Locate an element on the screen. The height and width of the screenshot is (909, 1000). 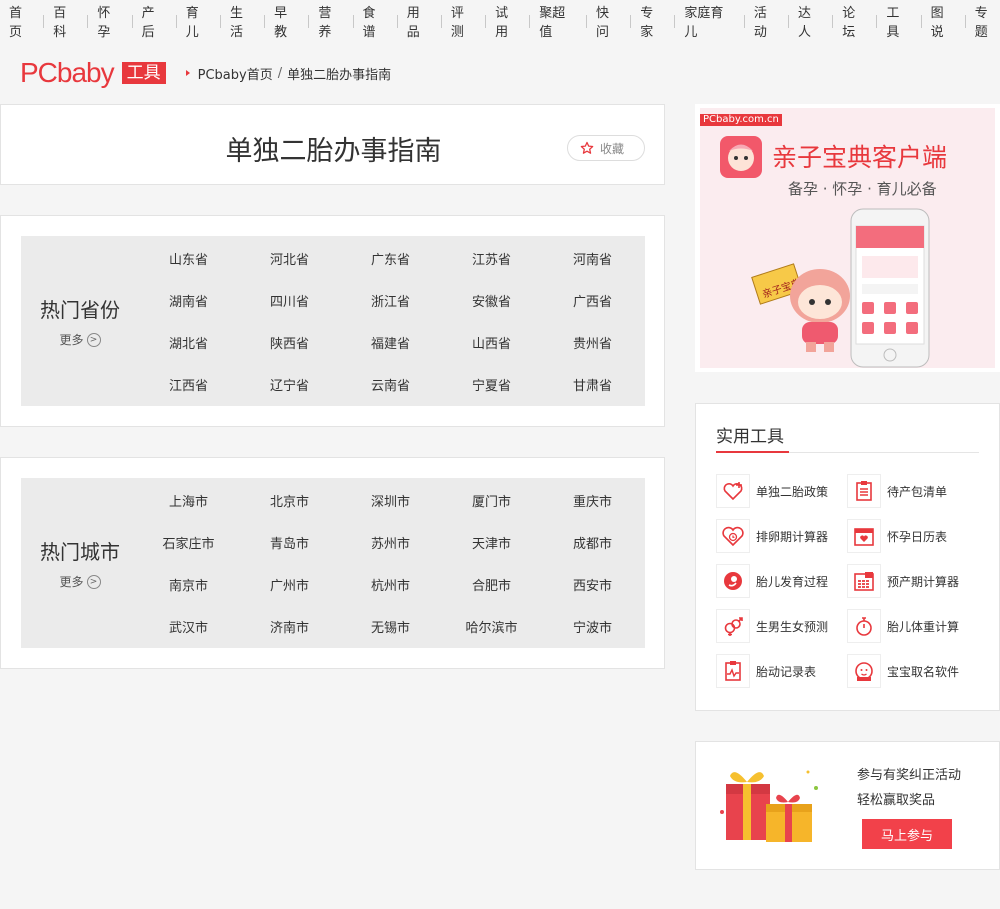
city-link: 苏州市 is located at coordinates (390, 542).